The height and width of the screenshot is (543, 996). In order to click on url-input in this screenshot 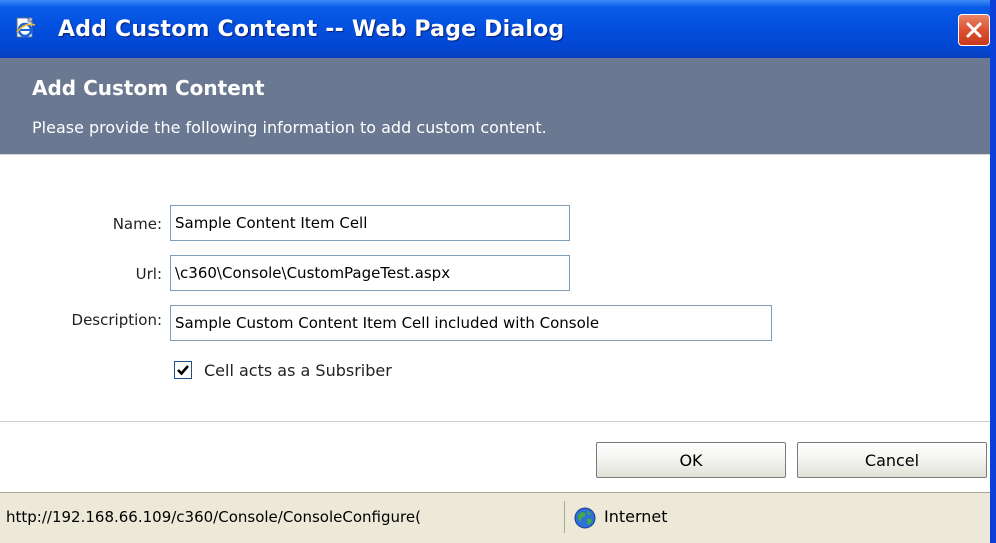, I will do `click(370, 273)`.